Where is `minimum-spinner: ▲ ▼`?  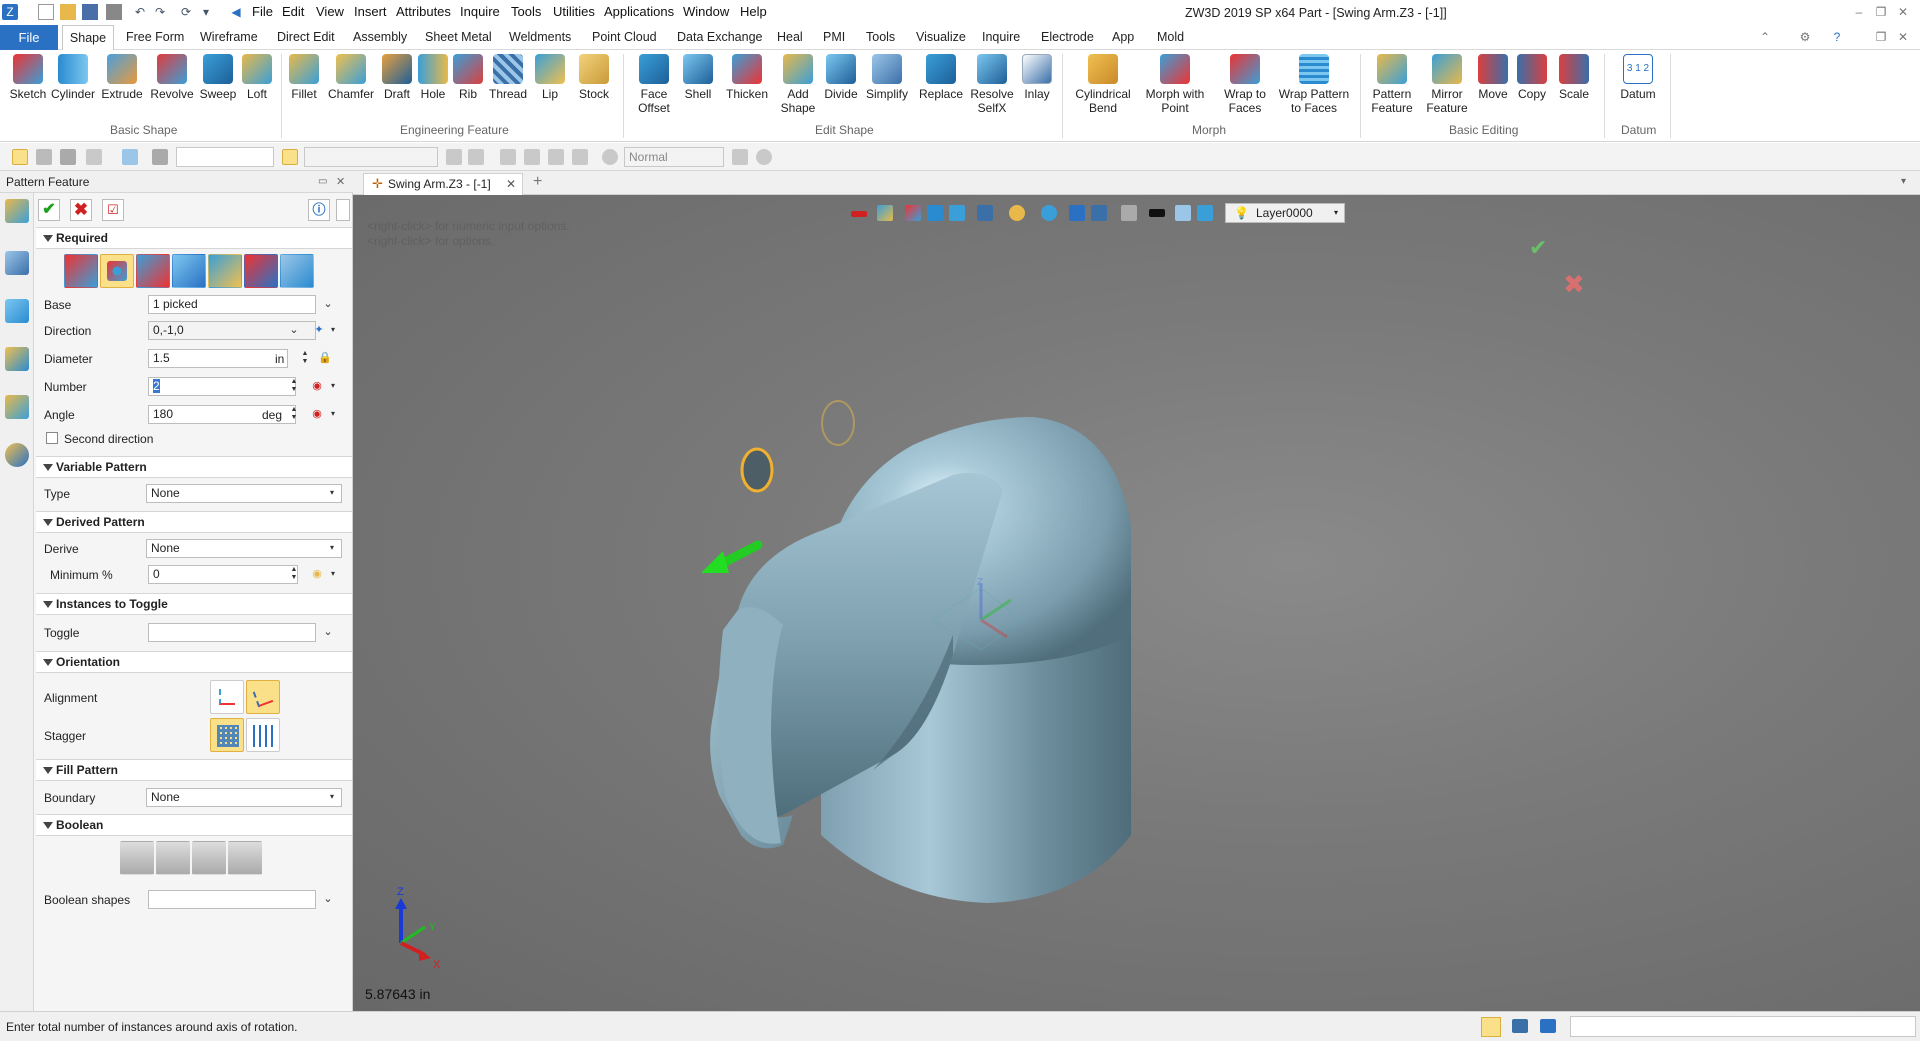 minimum-spinner: ▲ ▼ is located at coordinates (294, 574).